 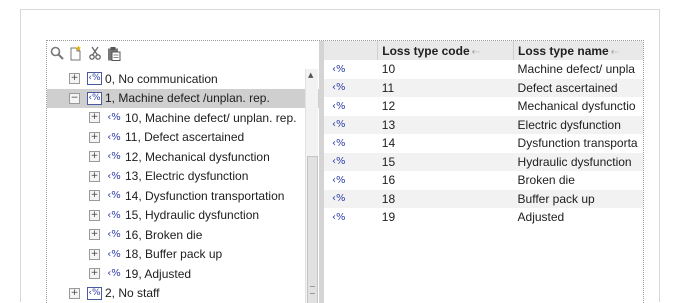 I want to click on column-header-label: Loss type code, so click(x=425, y=51).